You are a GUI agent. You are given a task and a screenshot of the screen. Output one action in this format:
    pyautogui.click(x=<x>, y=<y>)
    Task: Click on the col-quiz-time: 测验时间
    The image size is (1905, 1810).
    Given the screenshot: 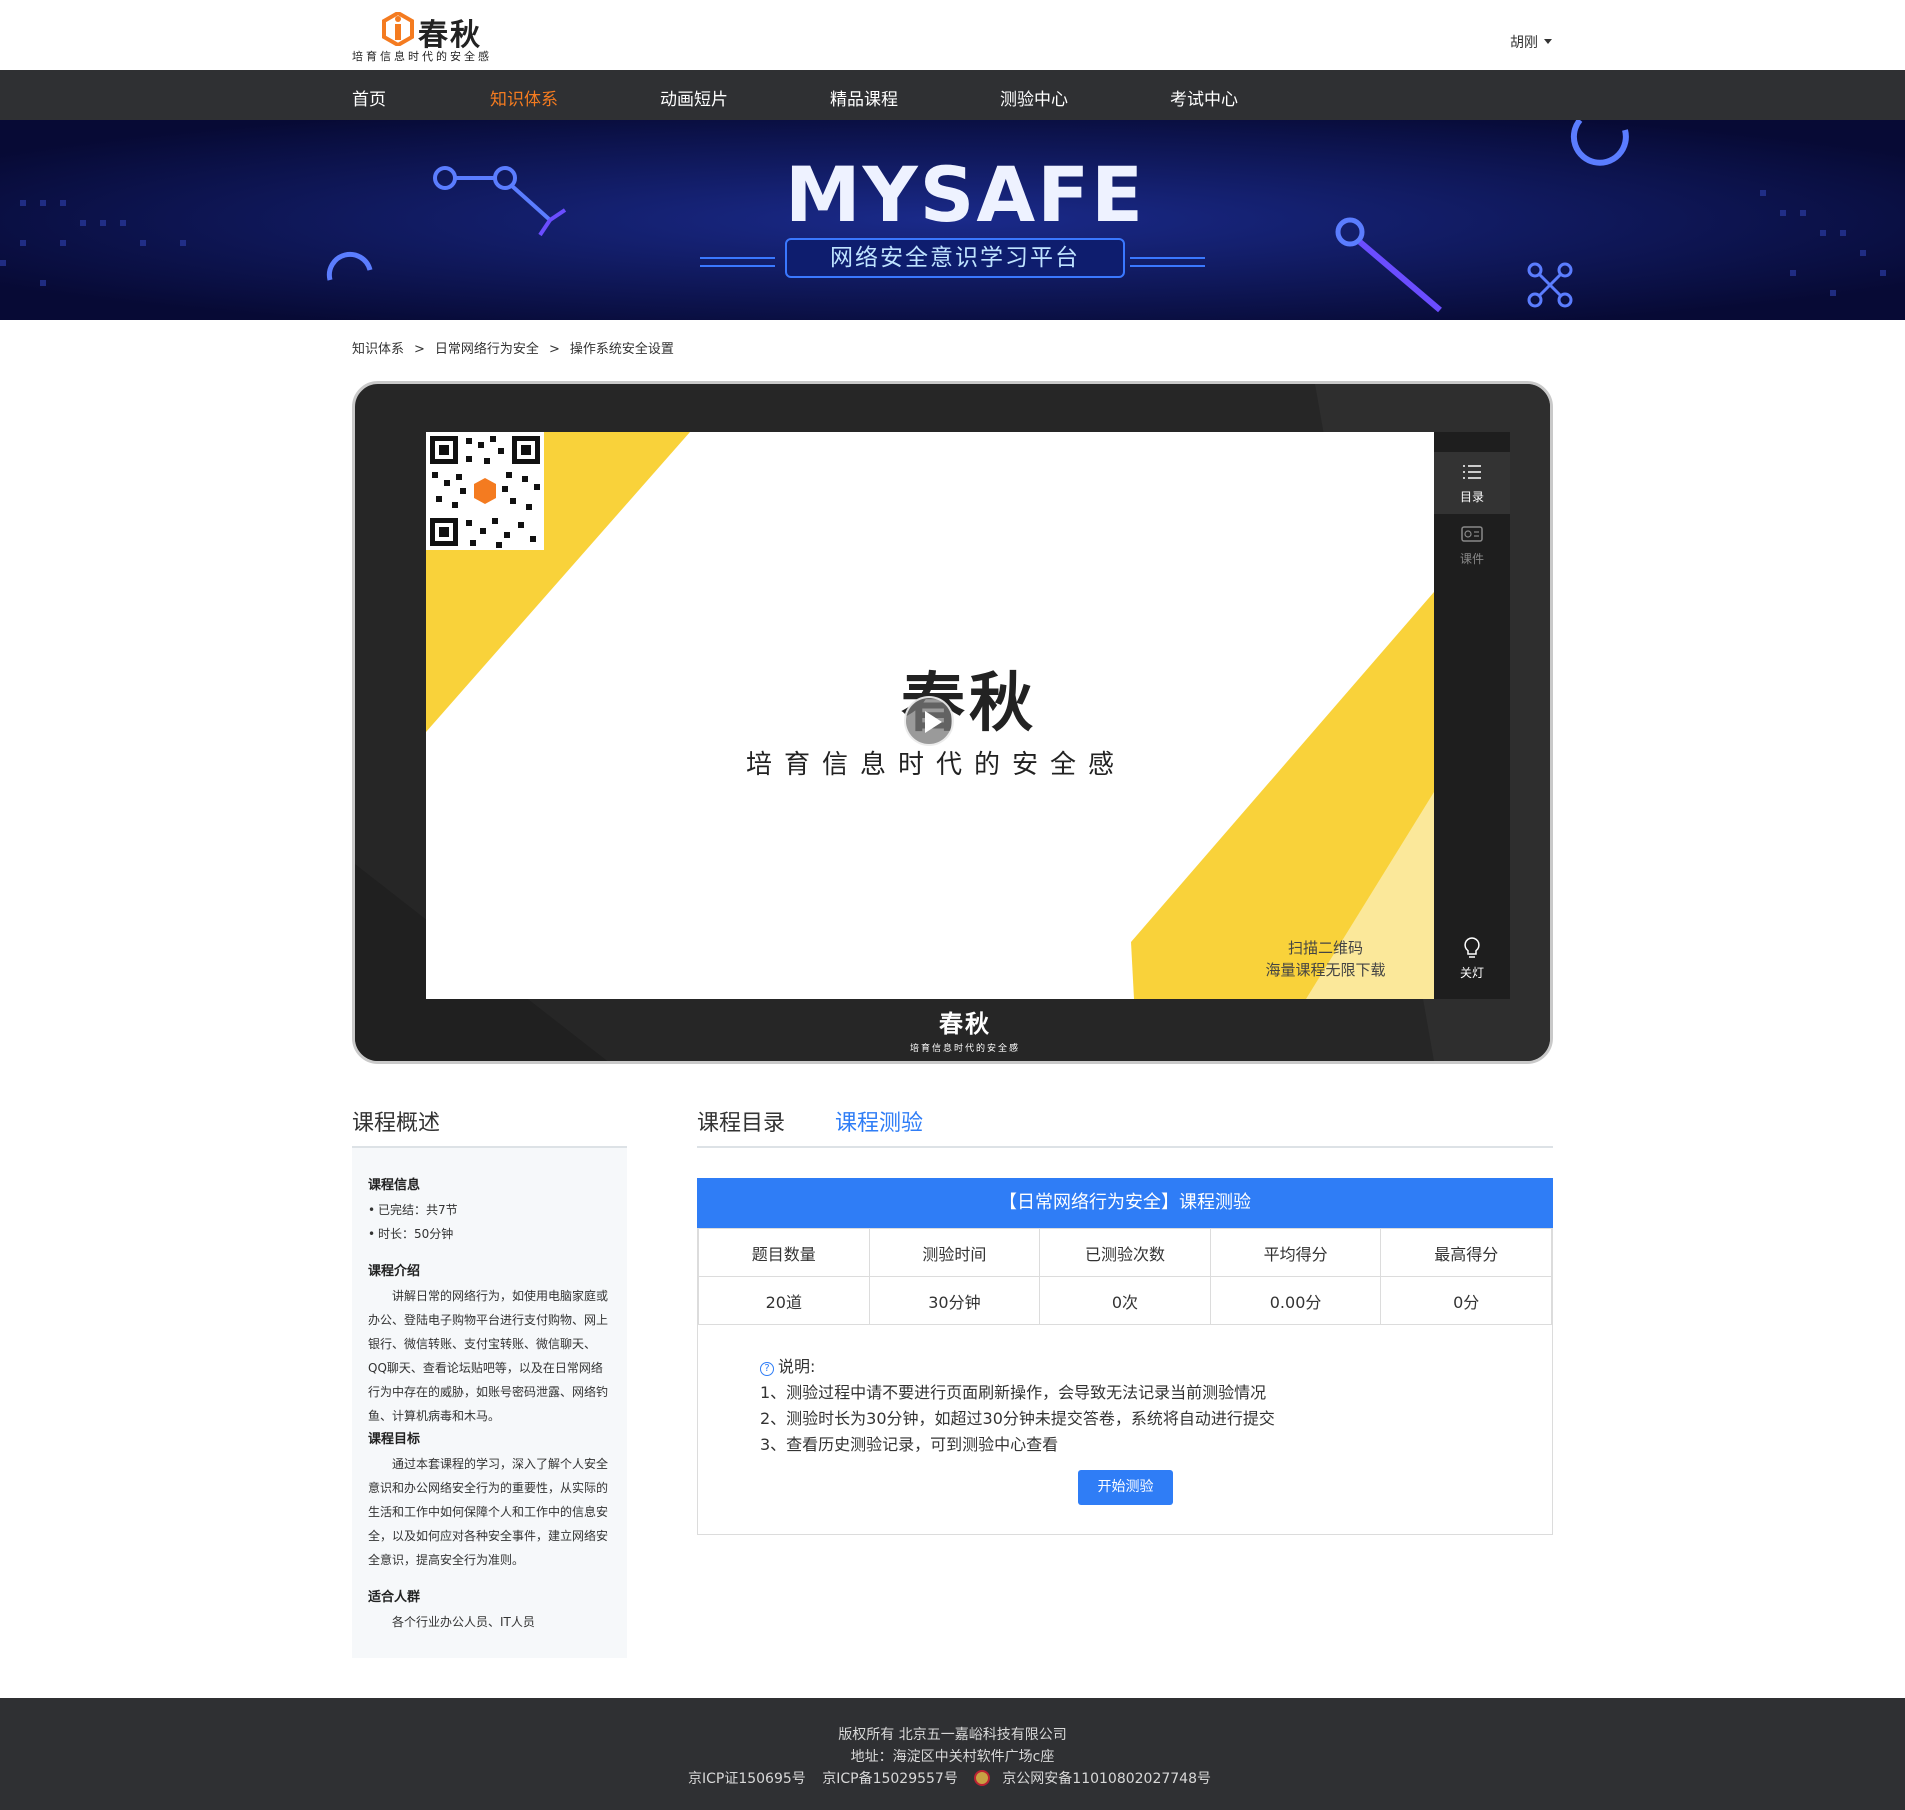 What is the action you would take?
    pyautogui.click(x=954, y=1252)
    